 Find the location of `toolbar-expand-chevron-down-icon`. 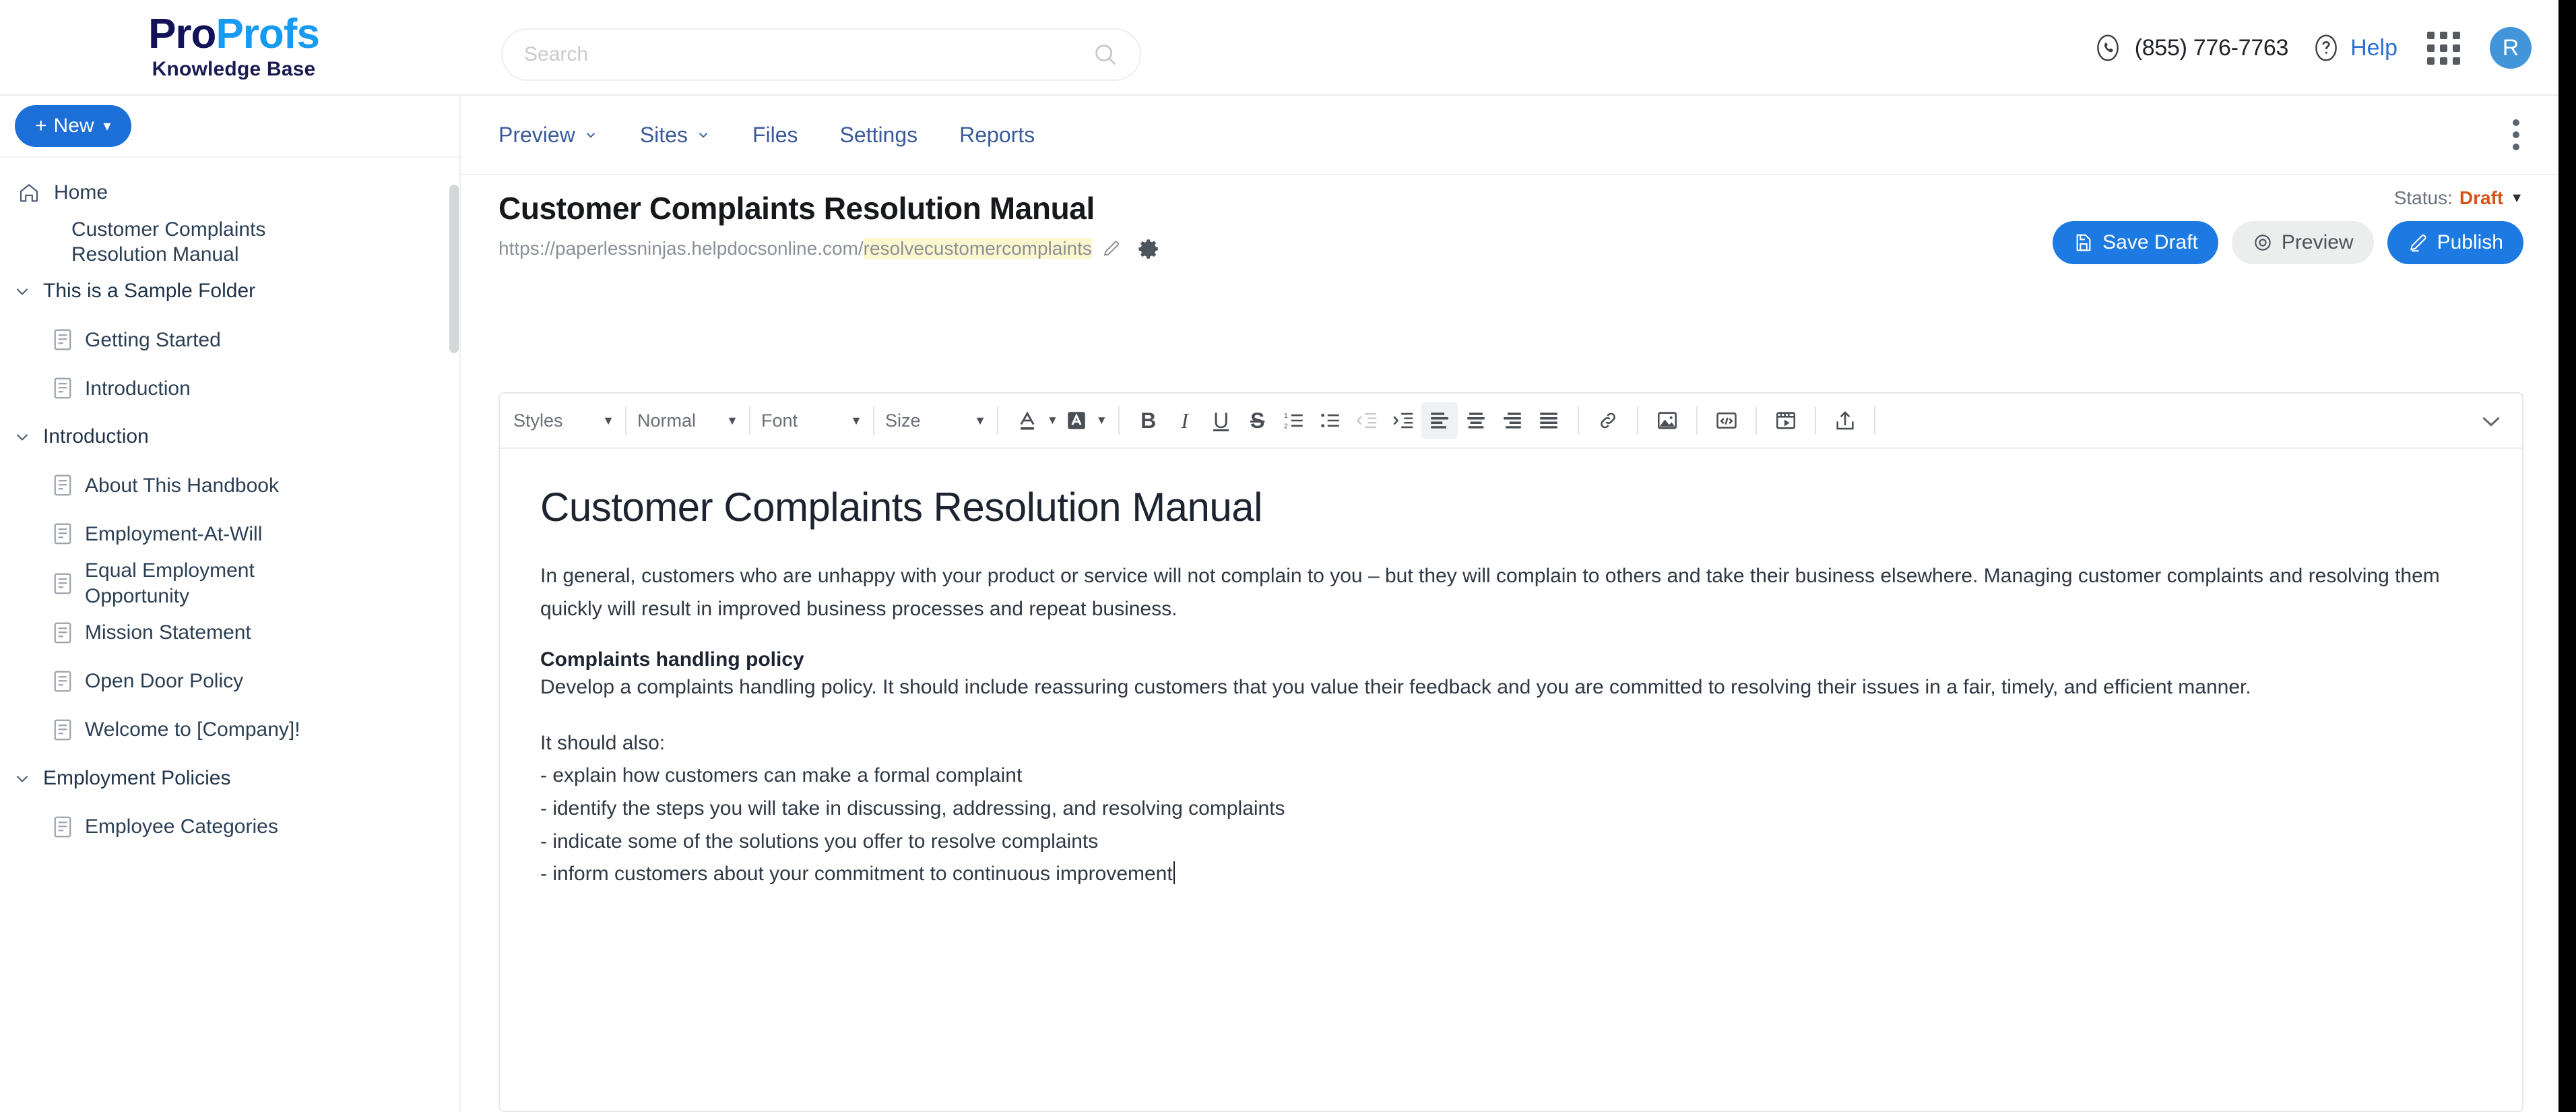

toolbar-expand-chevron-down-icon is located at coordinates (2491, 420).